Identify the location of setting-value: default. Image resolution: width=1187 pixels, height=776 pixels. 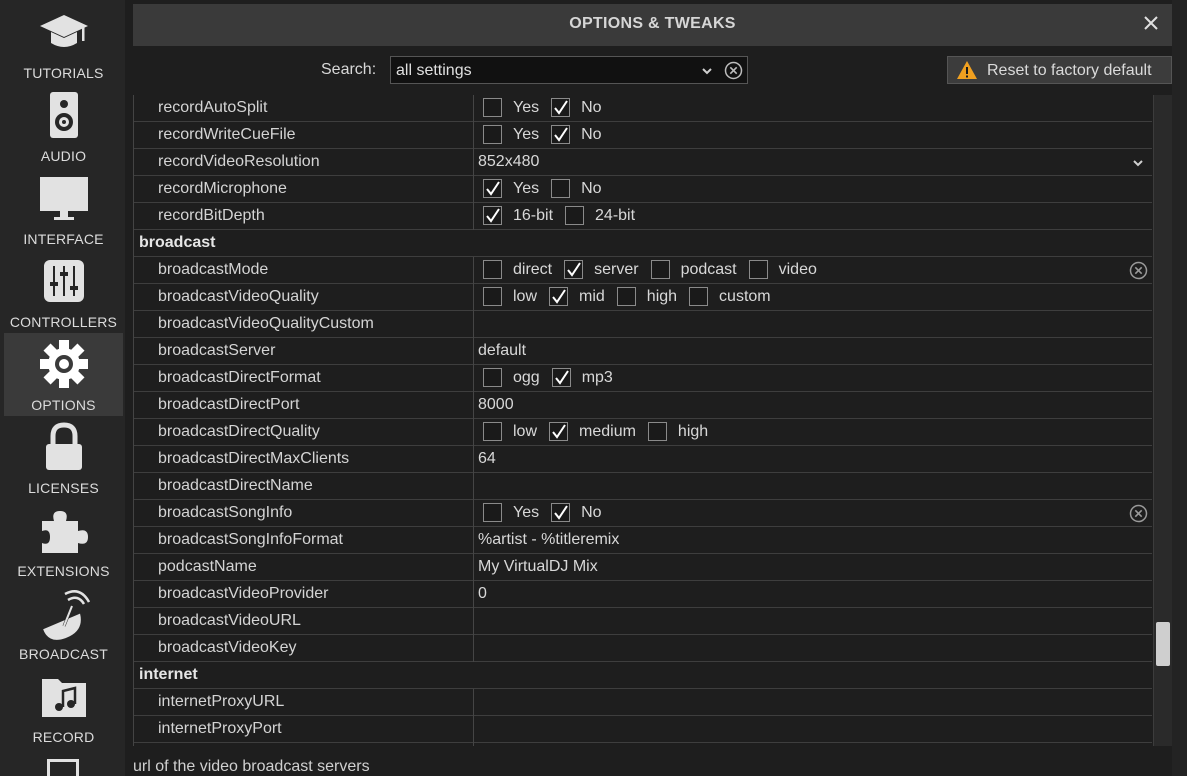
(502, 351).